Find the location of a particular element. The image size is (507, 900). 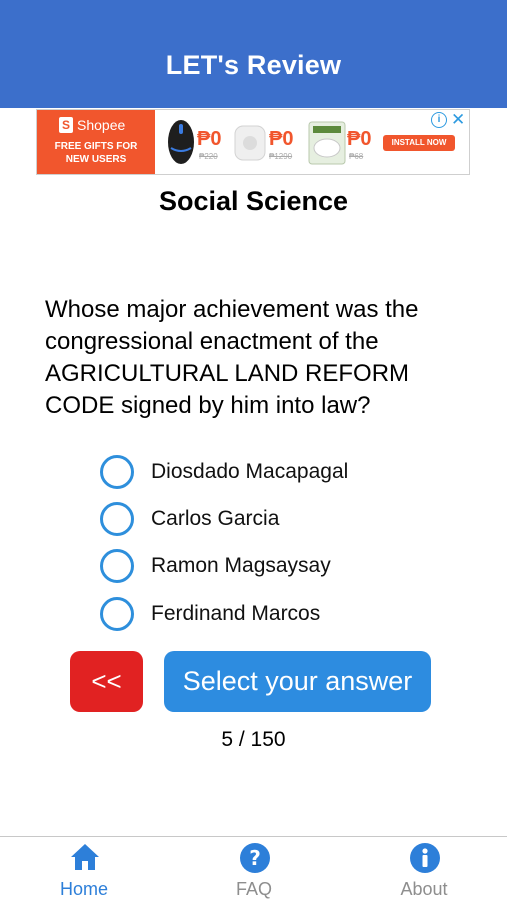

shopee-bag-icon: S is located at coordinates (66, 125).